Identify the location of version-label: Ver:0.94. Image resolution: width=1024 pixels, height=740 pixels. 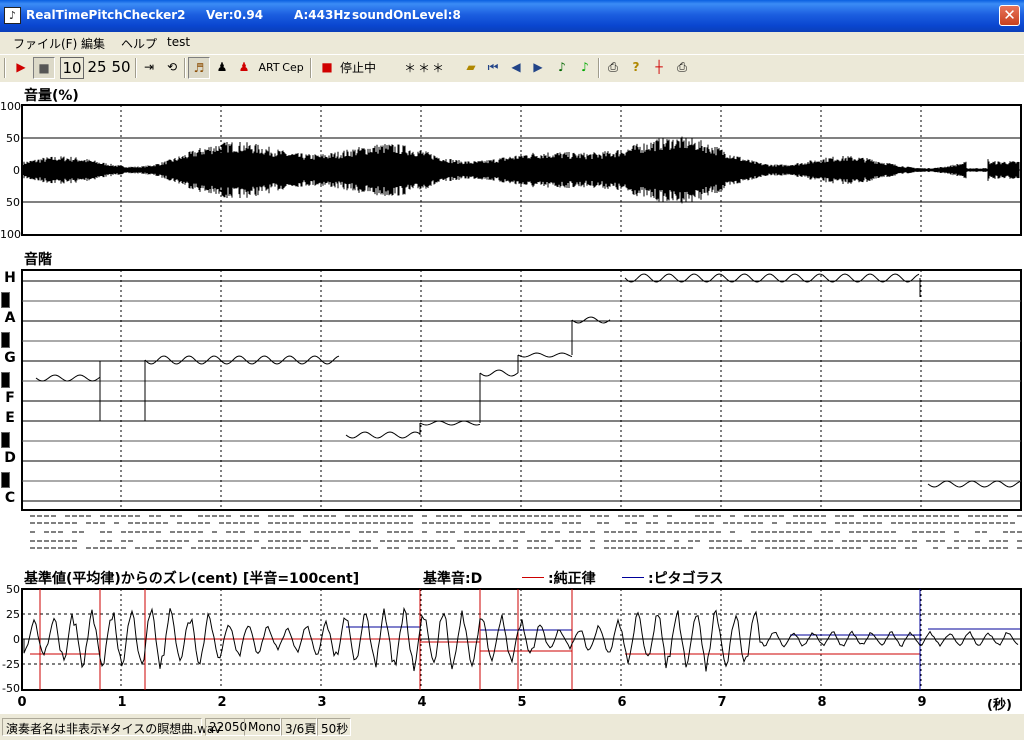
(235, 15).